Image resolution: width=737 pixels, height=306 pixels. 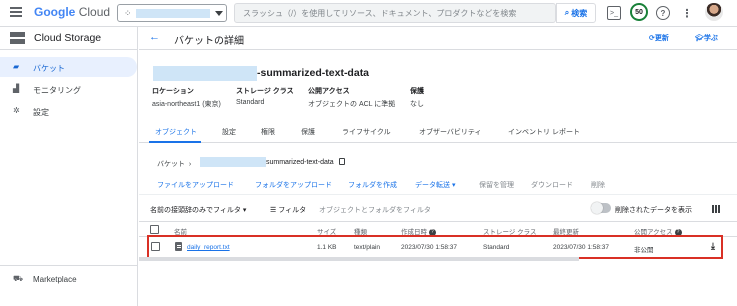 I want to click on copy-icon, so click(x=342, y=161).